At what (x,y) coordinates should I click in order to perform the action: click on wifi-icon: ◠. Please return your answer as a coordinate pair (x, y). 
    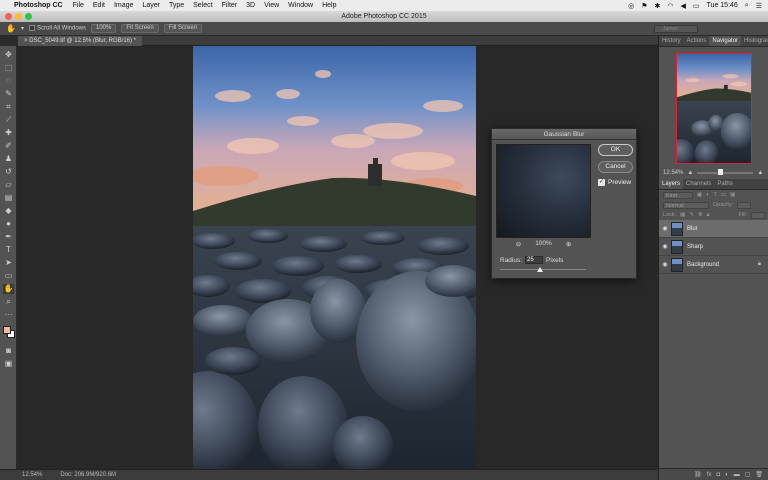
    Looking at the image, I should click on (670, 6).